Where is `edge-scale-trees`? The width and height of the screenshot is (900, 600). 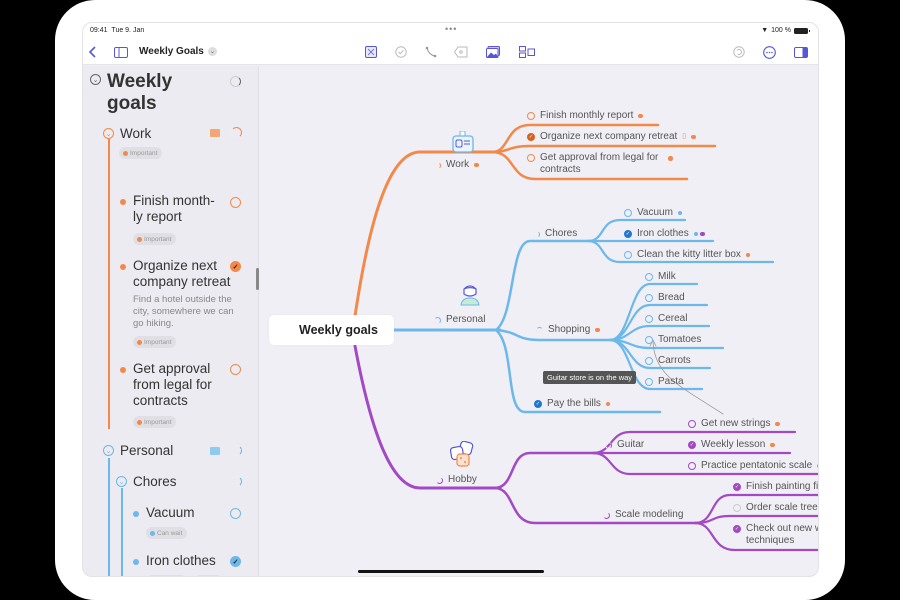 edge-scale-trees is located at coordinates (755, 519).